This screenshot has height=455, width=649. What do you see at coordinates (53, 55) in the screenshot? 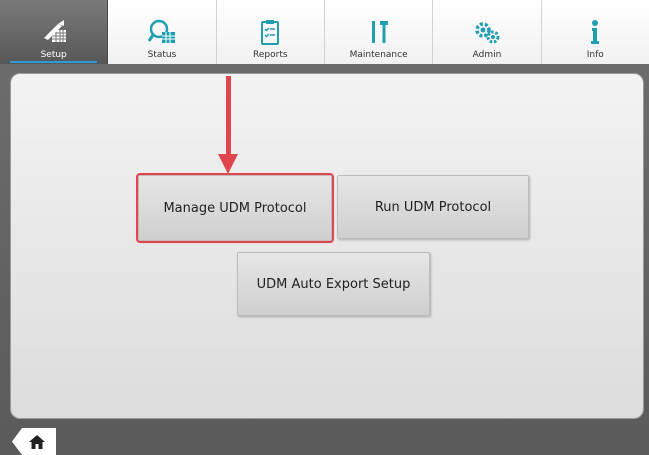
I see `tab-label: Setup` at bounding box center [53, 55].